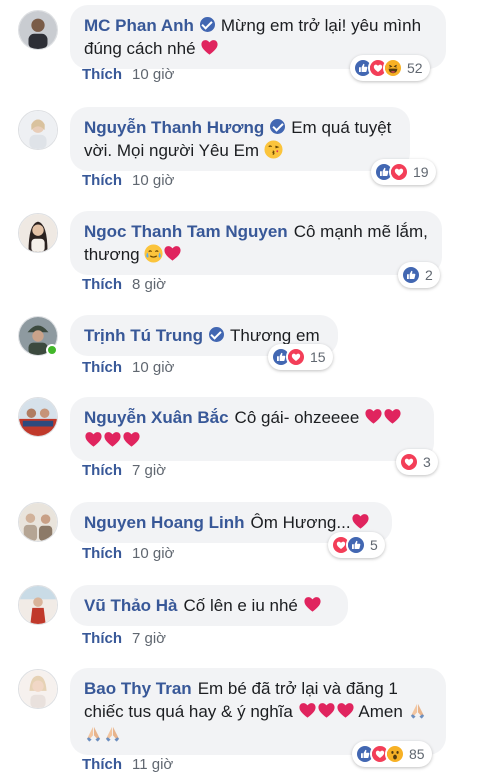 This screenshot has width=490, height=780. I want to click on reaction-count: 15, so click(318, 357).